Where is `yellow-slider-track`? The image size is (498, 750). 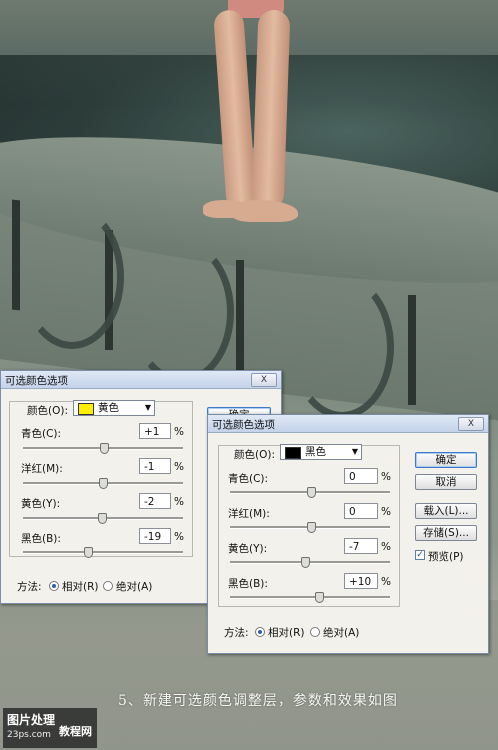
yellow-slider-track is located at coordinates (310, 562).